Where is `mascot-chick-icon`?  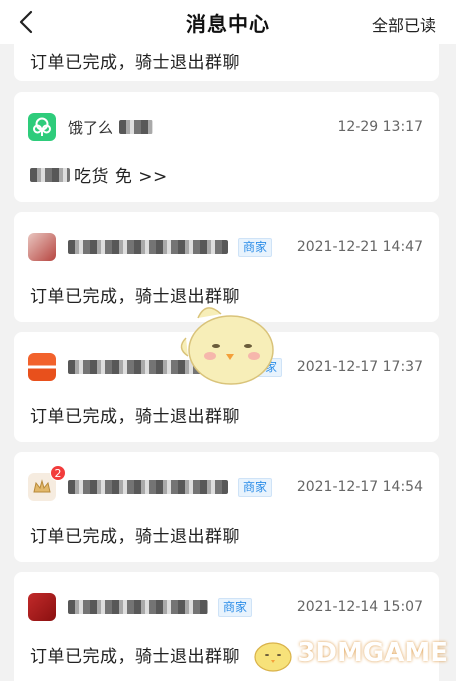 mascot-chick-icon is located at coordinates (227, 346).